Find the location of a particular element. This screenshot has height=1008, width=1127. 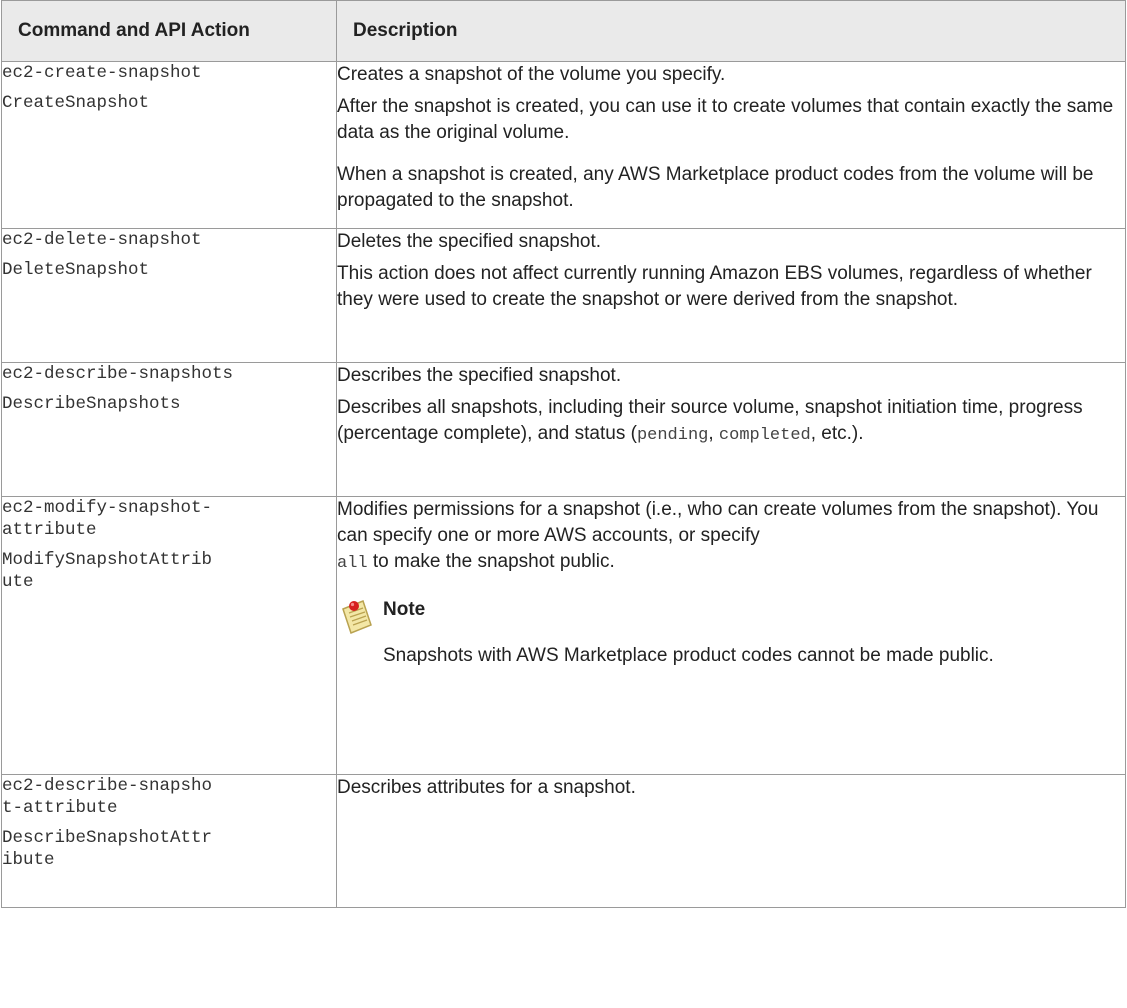

api-action-line: DescribeSnapshotAttr is located at coordinates (107, 838).